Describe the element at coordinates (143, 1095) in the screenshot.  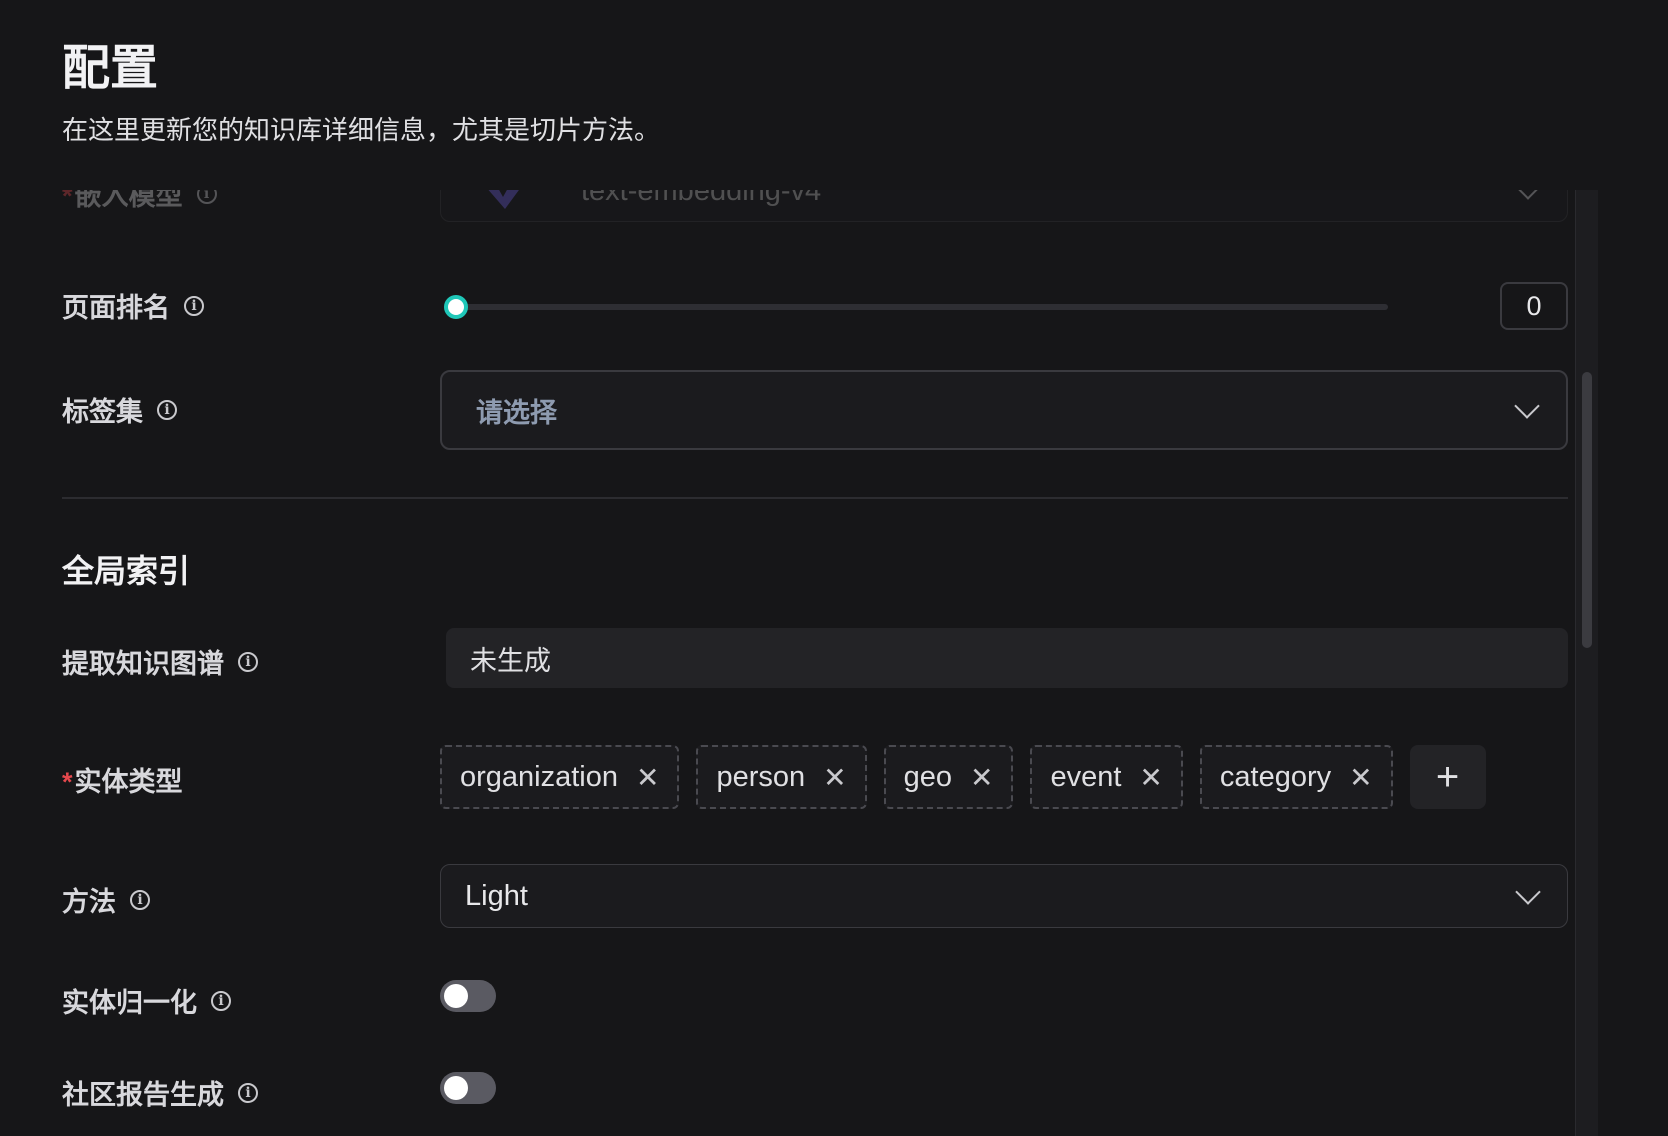
I see `community-report-label-text: 社区报告生成` at that location.